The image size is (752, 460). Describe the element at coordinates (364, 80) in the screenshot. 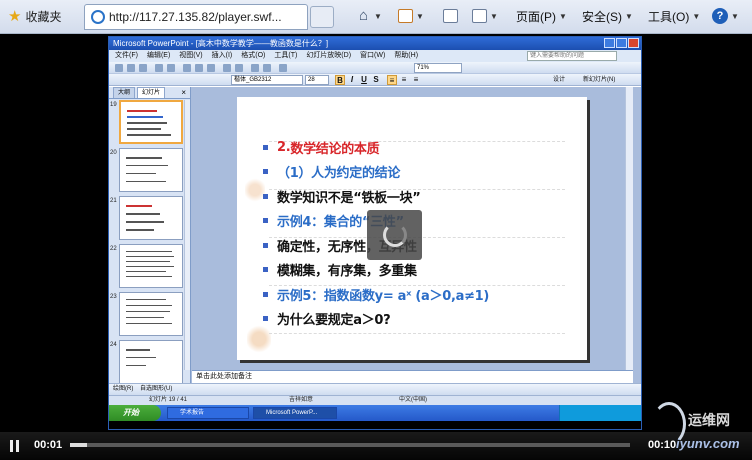

I see `underline-button: U` at that location.